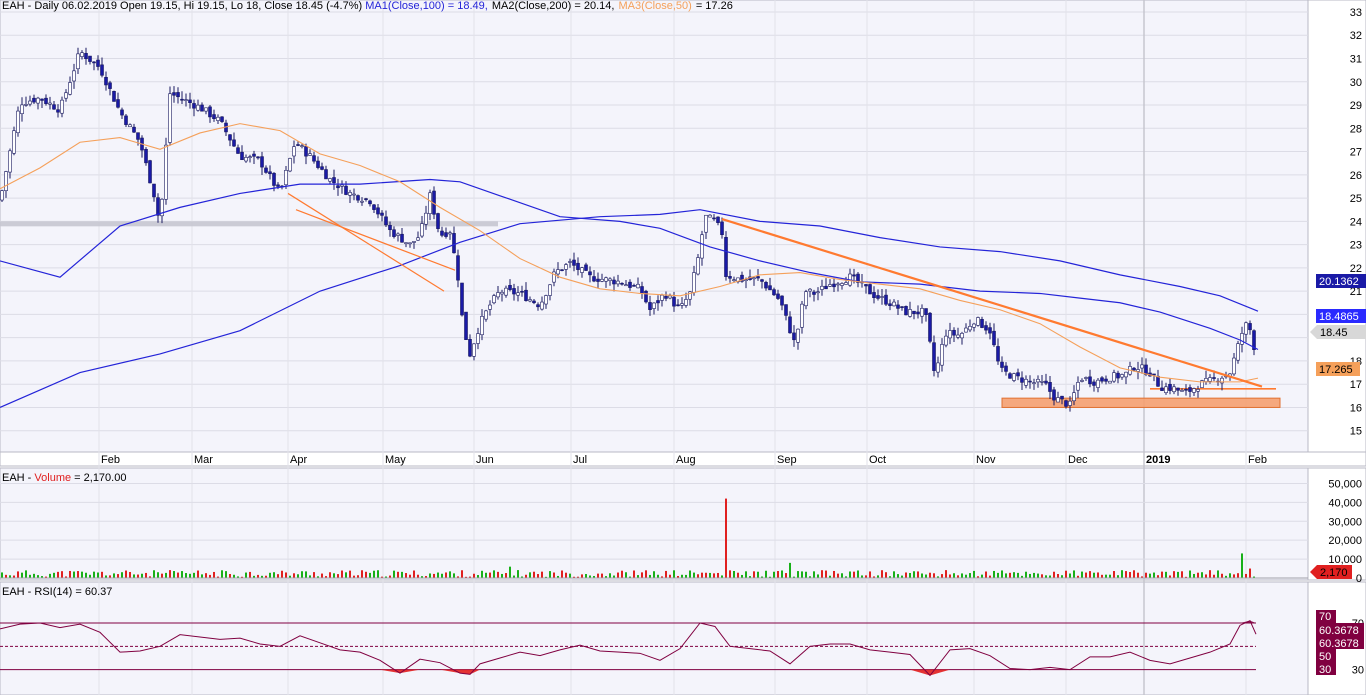 The image size is (1366, 695). What do you see at coordinates (553, 6) in the screenshot?
I see `ma2-label: MA2(Close,200) = 20.14,` at bounding box center [553, 6].